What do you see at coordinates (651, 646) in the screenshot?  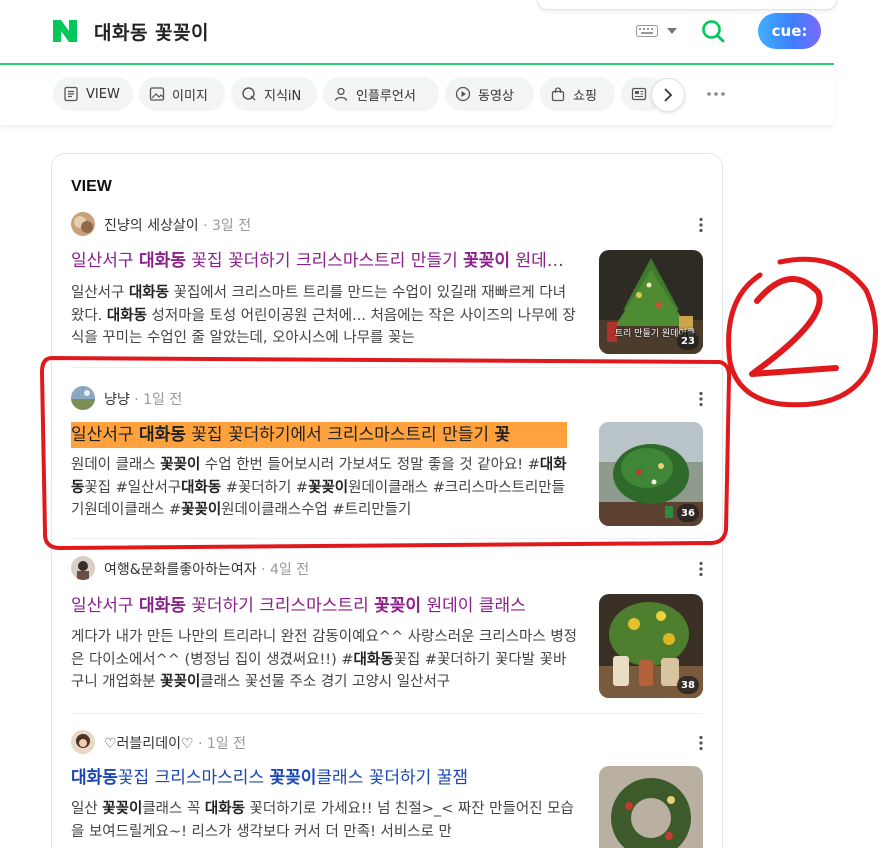 I see `result-thumbnail: 38` at bounding box center [651, 646].